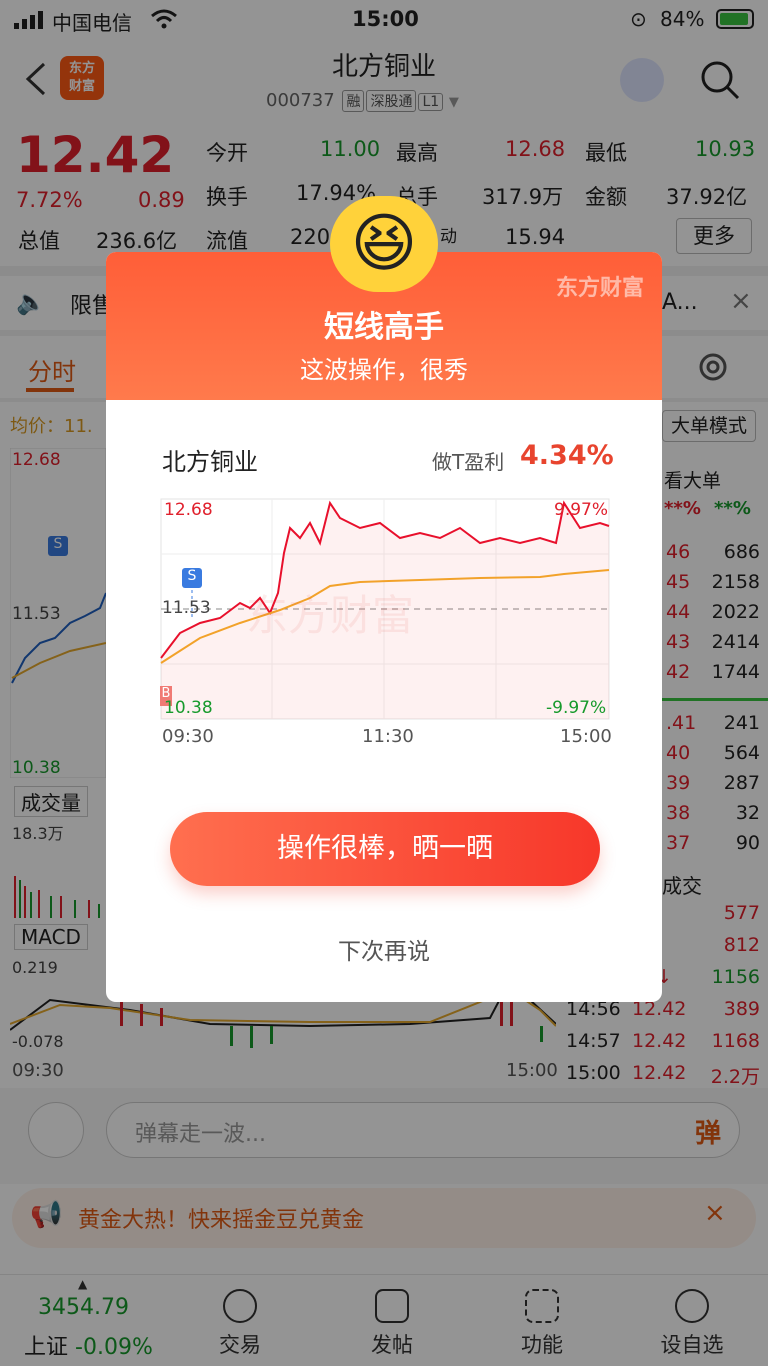  What do you see at coordinates (567, 455) in the screenshot?
I see `profit-value: 4.34%` at bounding box center [567, 455].